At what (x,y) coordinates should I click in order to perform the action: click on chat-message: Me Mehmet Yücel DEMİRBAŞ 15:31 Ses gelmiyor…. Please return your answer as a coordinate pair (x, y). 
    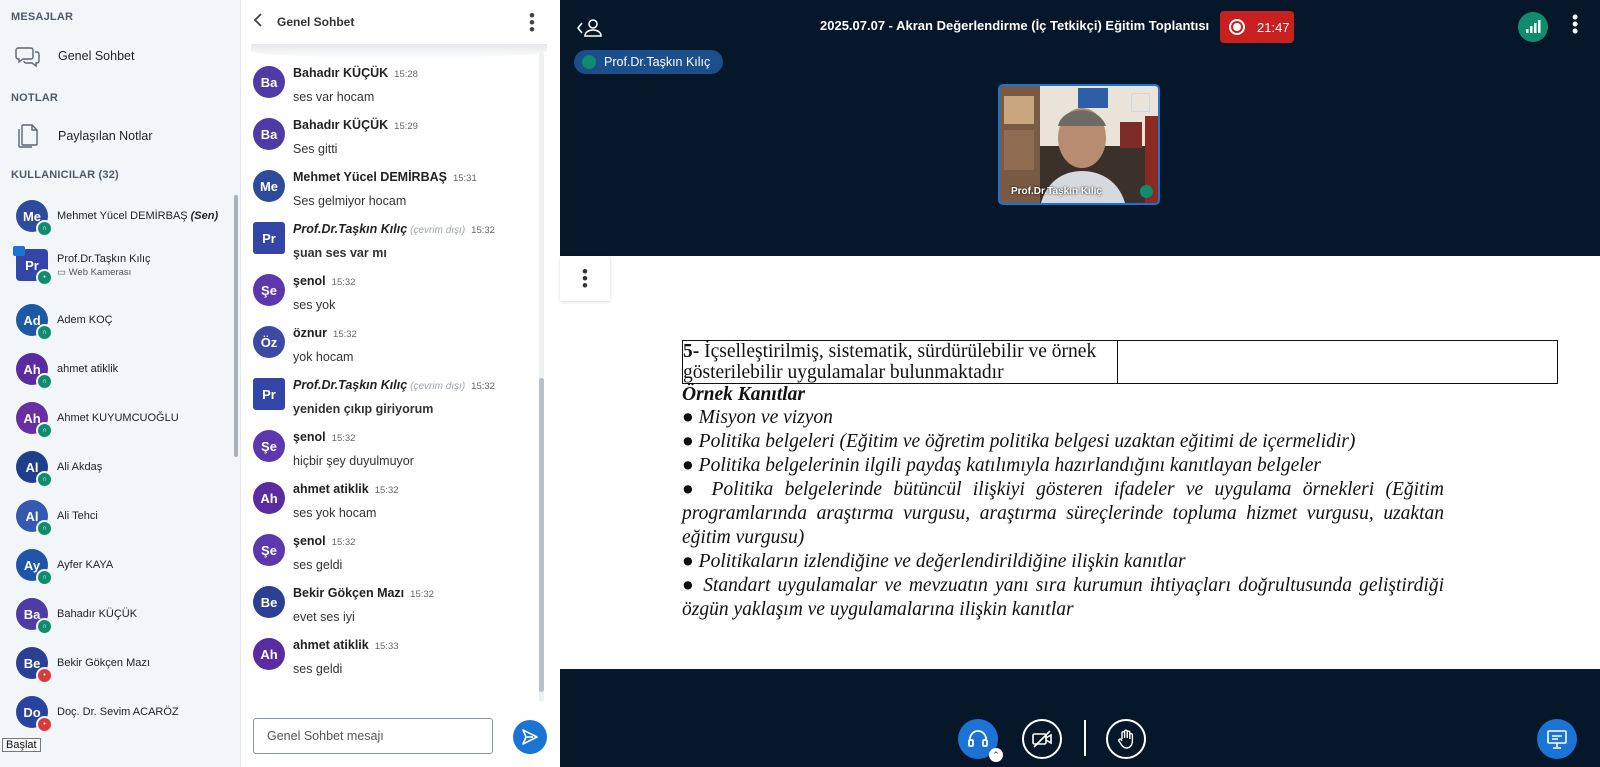
    Looking at the image, I should click on (393, 193).